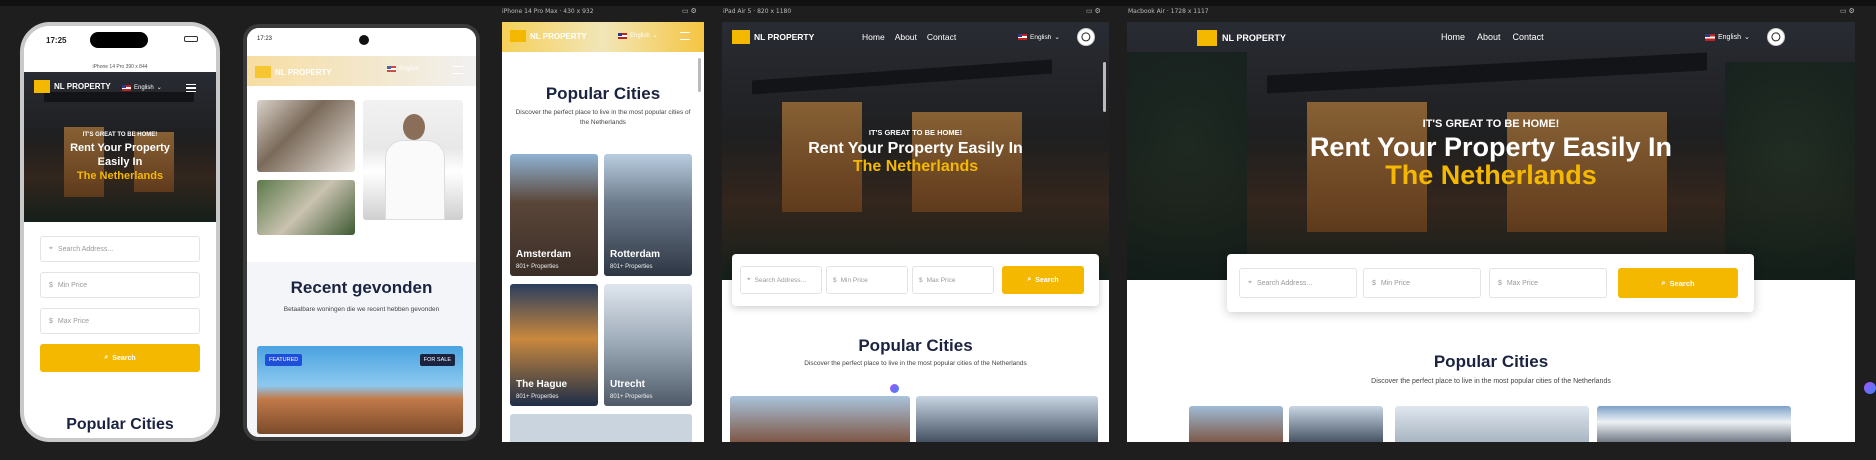 The height and width of the screenshot is (460, 1876). What do you see at coordinates (82, 86) in the screenshot?
I see `brand-name: NL PROPERTY` at bounding box center [82, 86].